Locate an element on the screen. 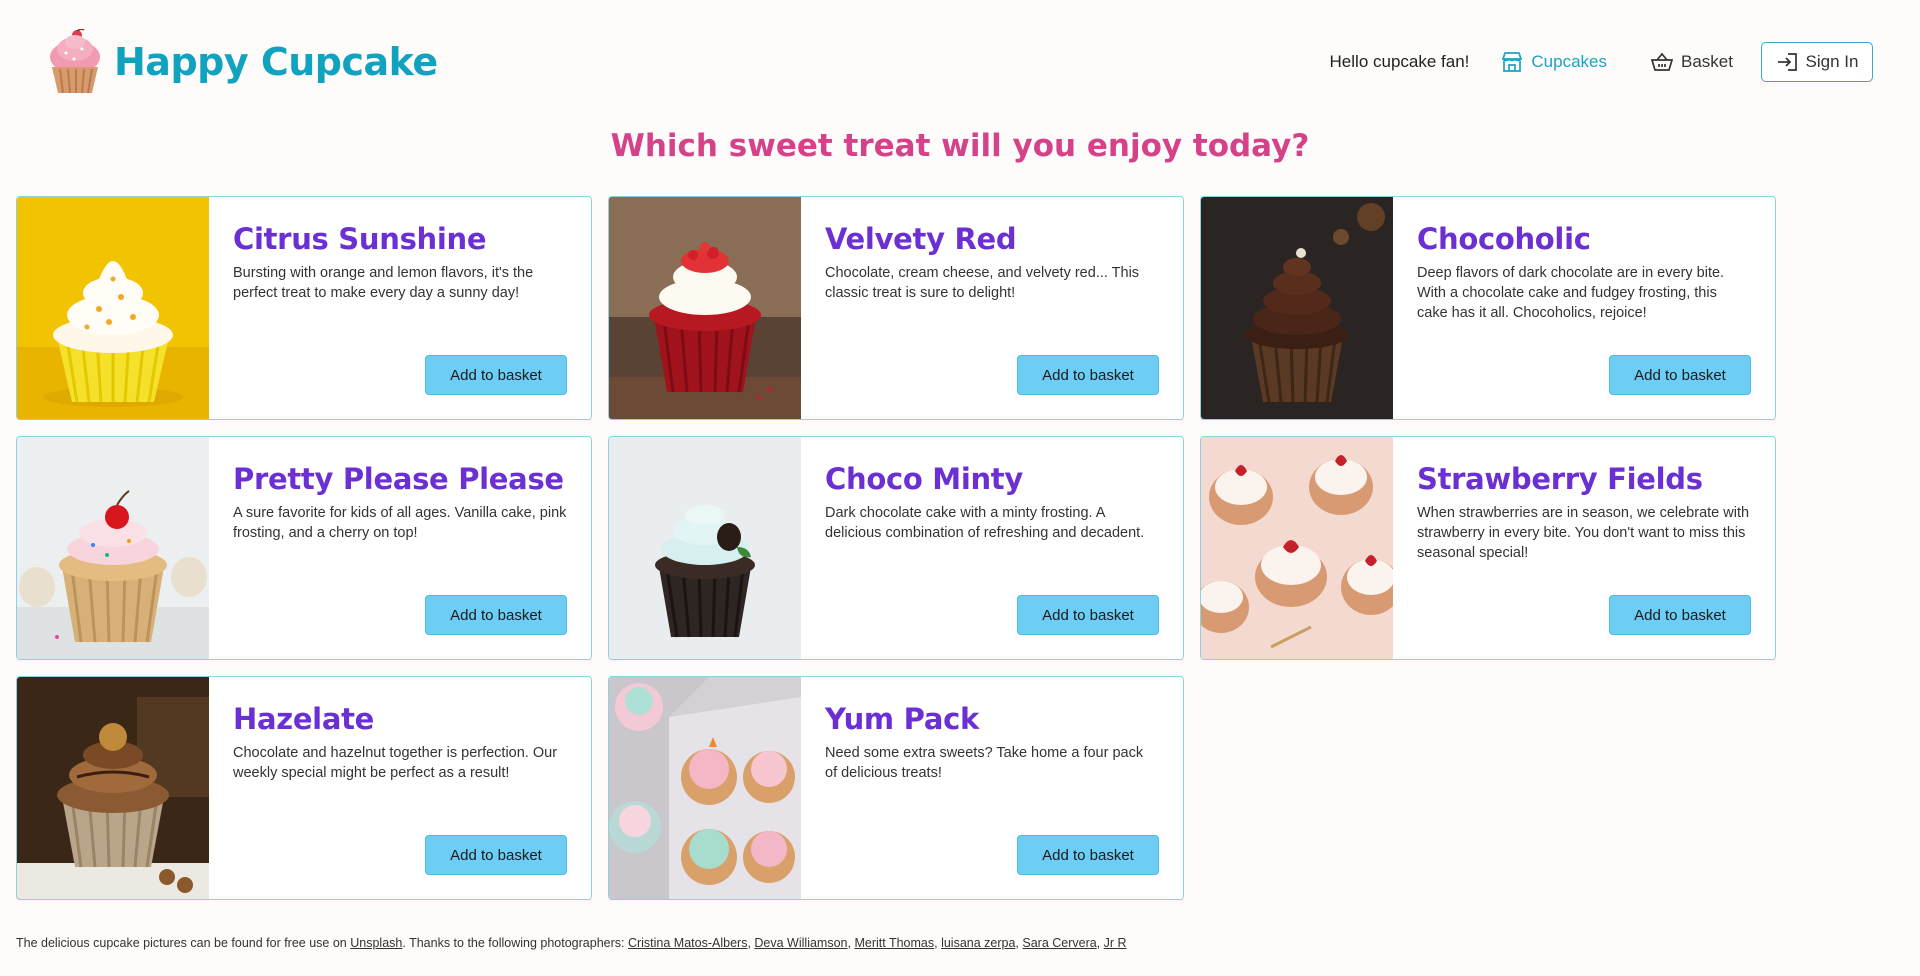  product-image-choco-minty is located at coordinates (705, 548).